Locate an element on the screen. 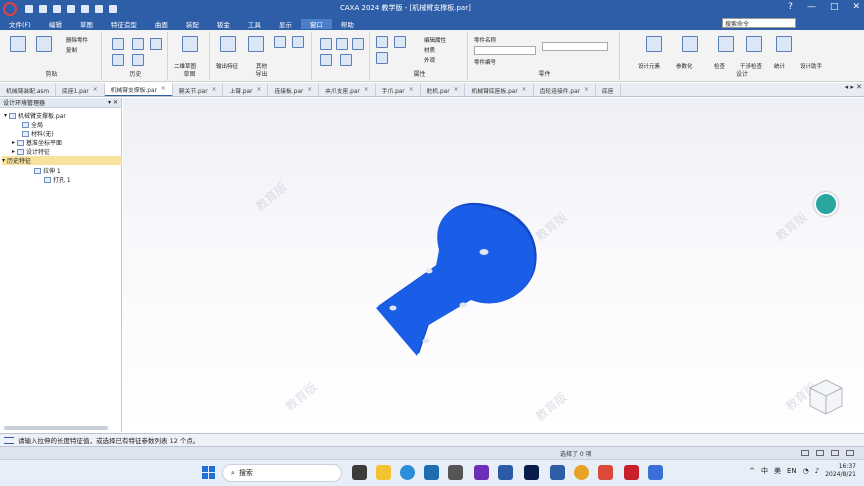  edit-properties-button: 编辑属性 is located at coordinates (435, 40).